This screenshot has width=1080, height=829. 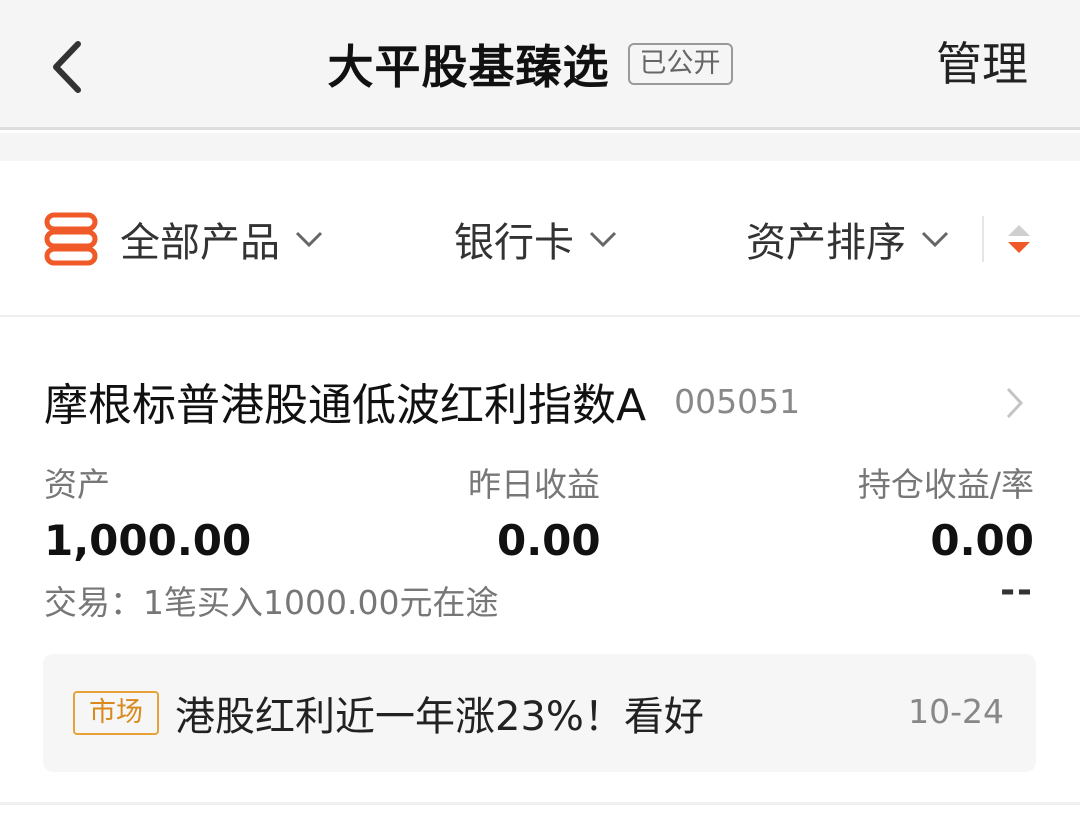 What do you see at coordinates (345, 405) in the screenshot?
I see `fund-name: 摩根标普港股通低波红利指数A` at bounding box center [345, 405].